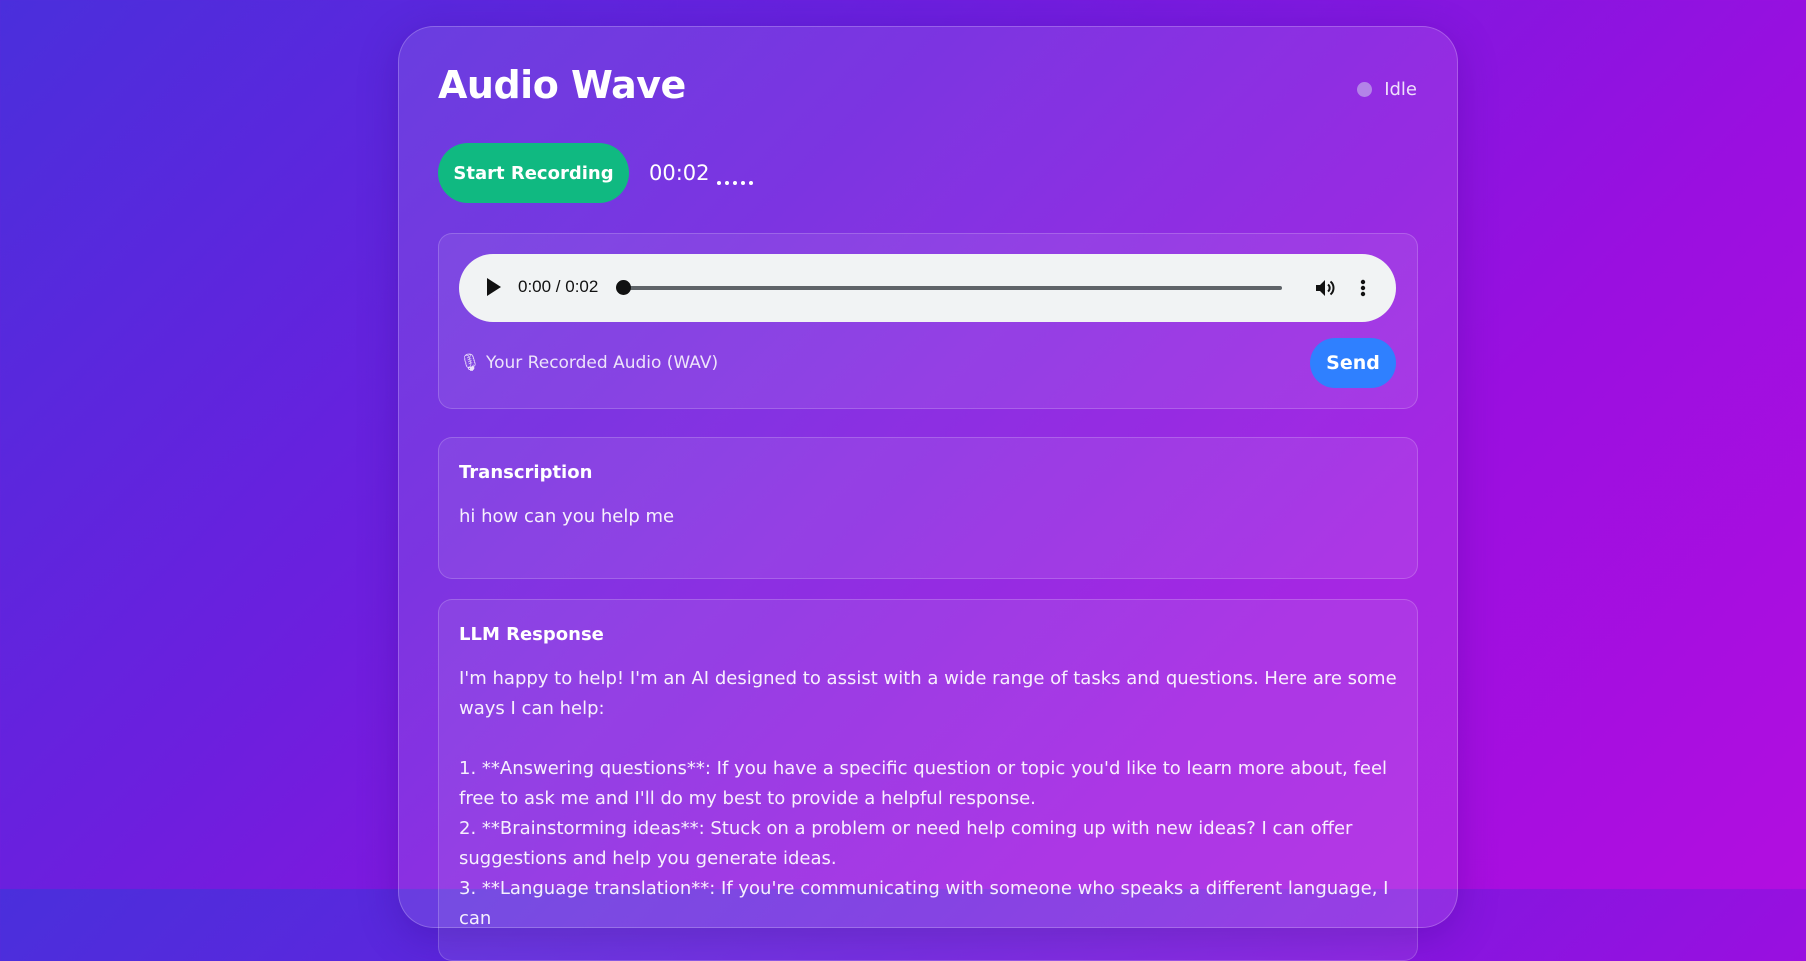 The image size is (1806, 961). I want to click on llm-response-heading: LLM Response, so click(531, 634).